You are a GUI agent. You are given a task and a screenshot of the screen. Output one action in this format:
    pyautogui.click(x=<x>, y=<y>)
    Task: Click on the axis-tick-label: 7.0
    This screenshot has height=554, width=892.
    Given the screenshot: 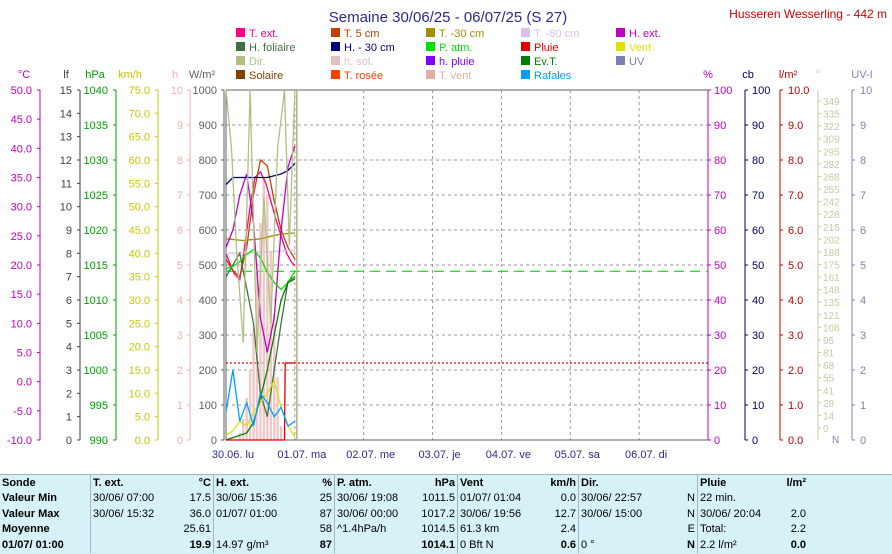 What is the action you would take?
    pyautogui.click(x=795, y=196)
    